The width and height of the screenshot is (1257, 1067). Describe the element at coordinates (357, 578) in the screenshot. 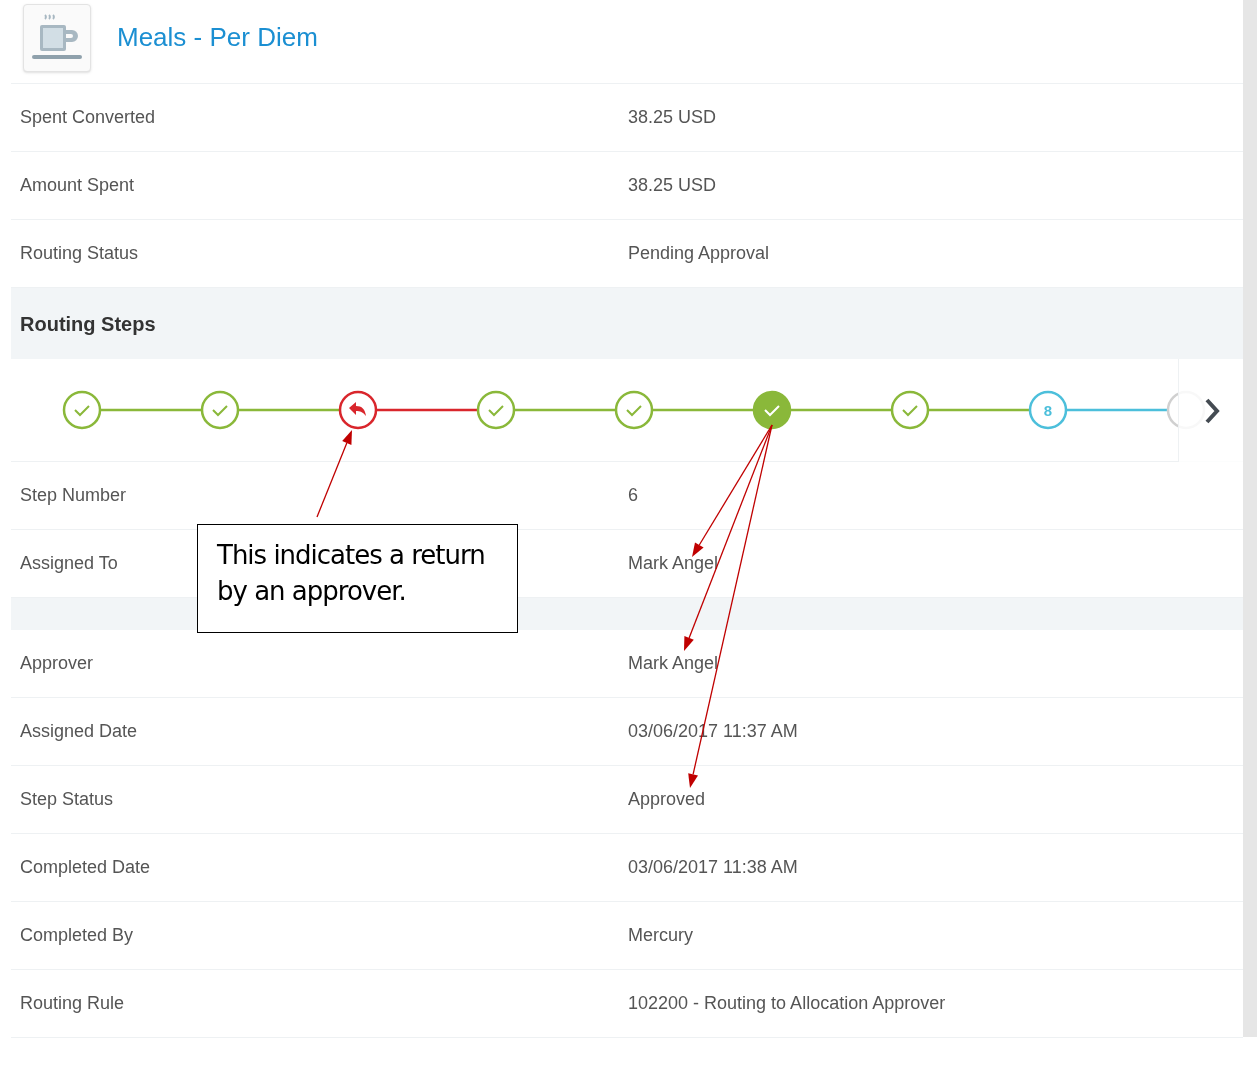

I see `annotation-tooltip: This indicates a return by an approver.` at that location.